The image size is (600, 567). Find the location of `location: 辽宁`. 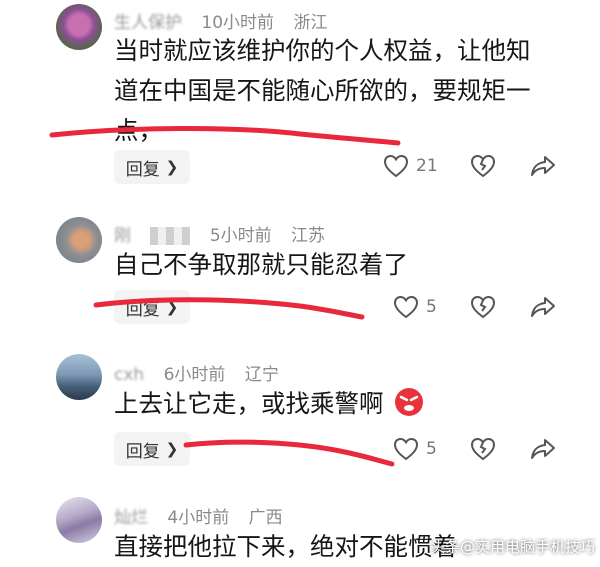

location: 辽宁 is located at coordinates (261, 375).